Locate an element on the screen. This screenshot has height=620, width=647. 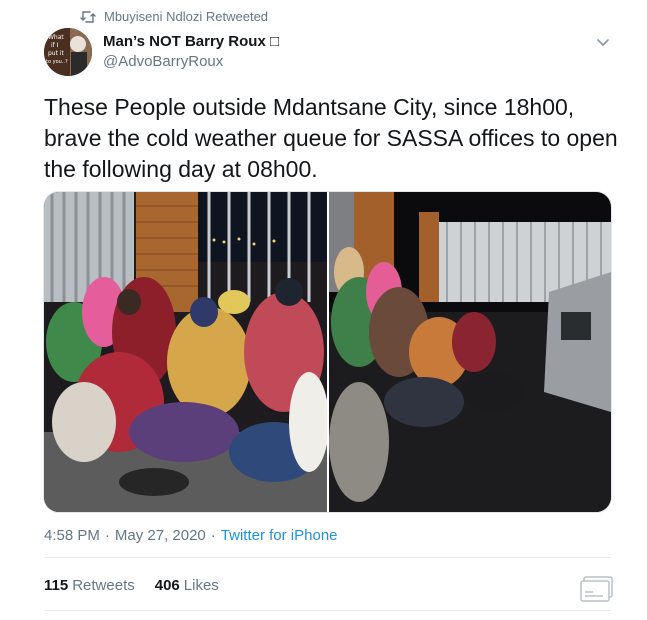
retweets-label: Retweets is located at coordinates (103, 585).